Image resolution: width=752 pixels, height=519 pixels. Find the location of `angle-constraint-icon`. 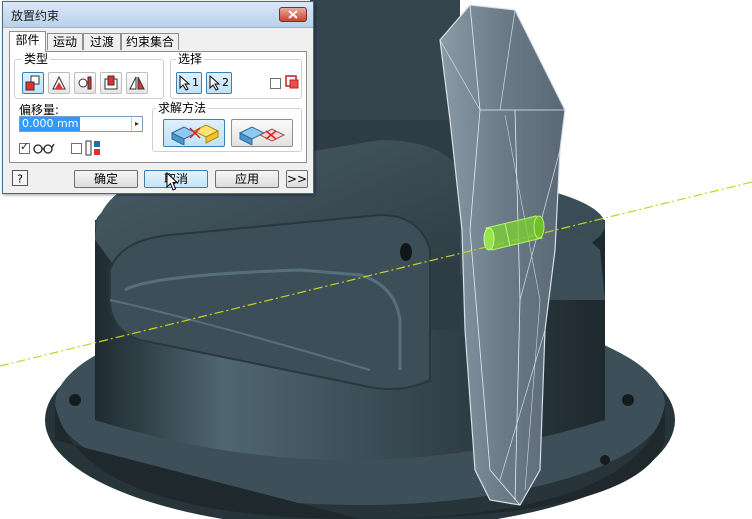

angle-constraint-icon is located at coordinates (59, 82).